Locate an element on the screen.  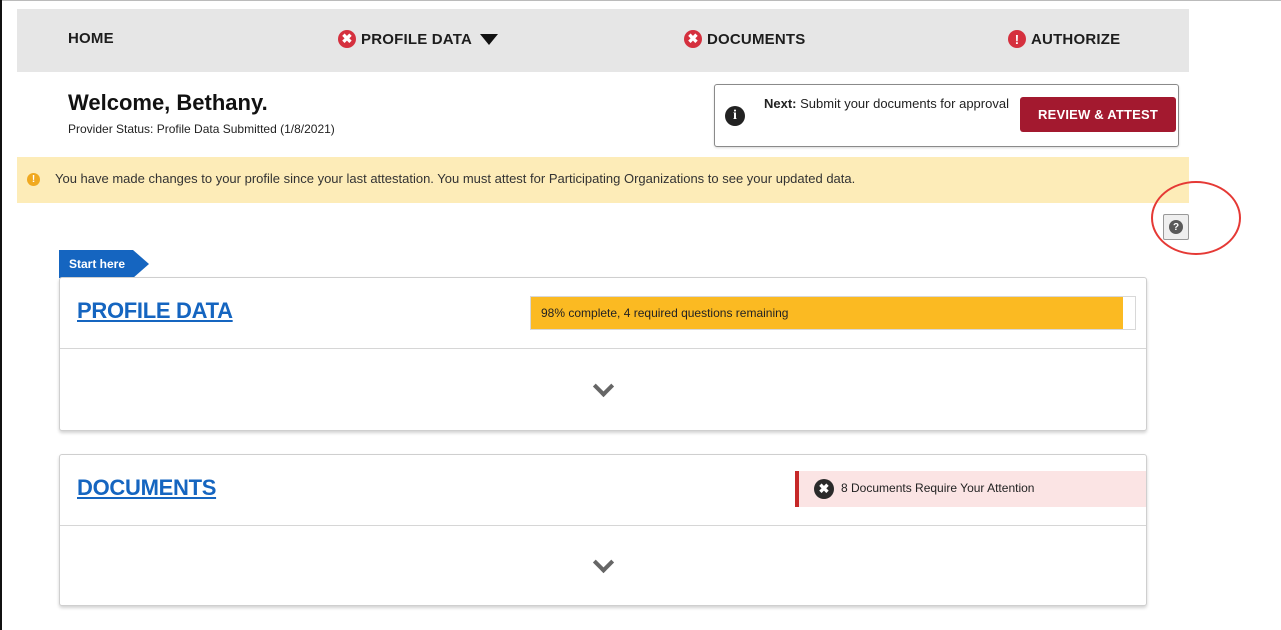
help-button: ? is located at coordinates (1176, 227).